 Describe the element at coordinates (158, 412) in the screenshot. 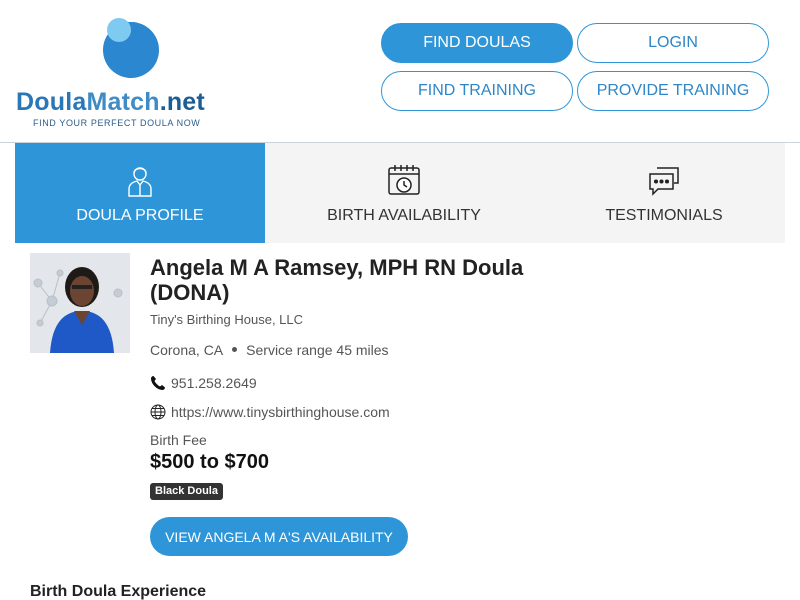

I see `globe-icon` at that location.